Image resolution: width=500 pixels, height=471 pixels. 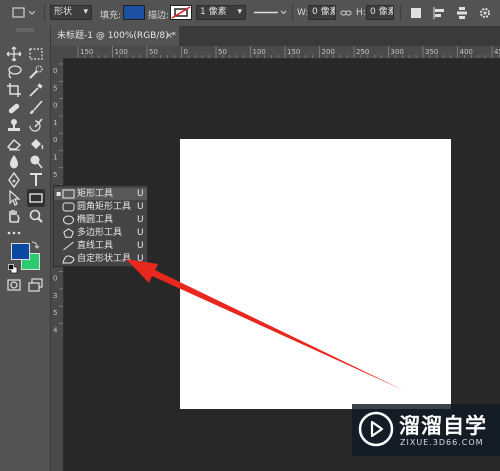 I want to click on ruler-tick-label: 350, so click(x=431, y=52).